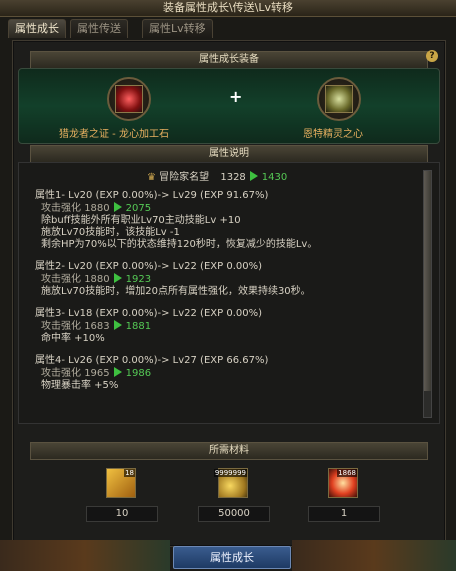 This screenshot has height=571, width=456. Describe the element at coordinates (80, 385) in the screenshot. I see `attribute-extra: 物理暴击率 +5%` at that location.